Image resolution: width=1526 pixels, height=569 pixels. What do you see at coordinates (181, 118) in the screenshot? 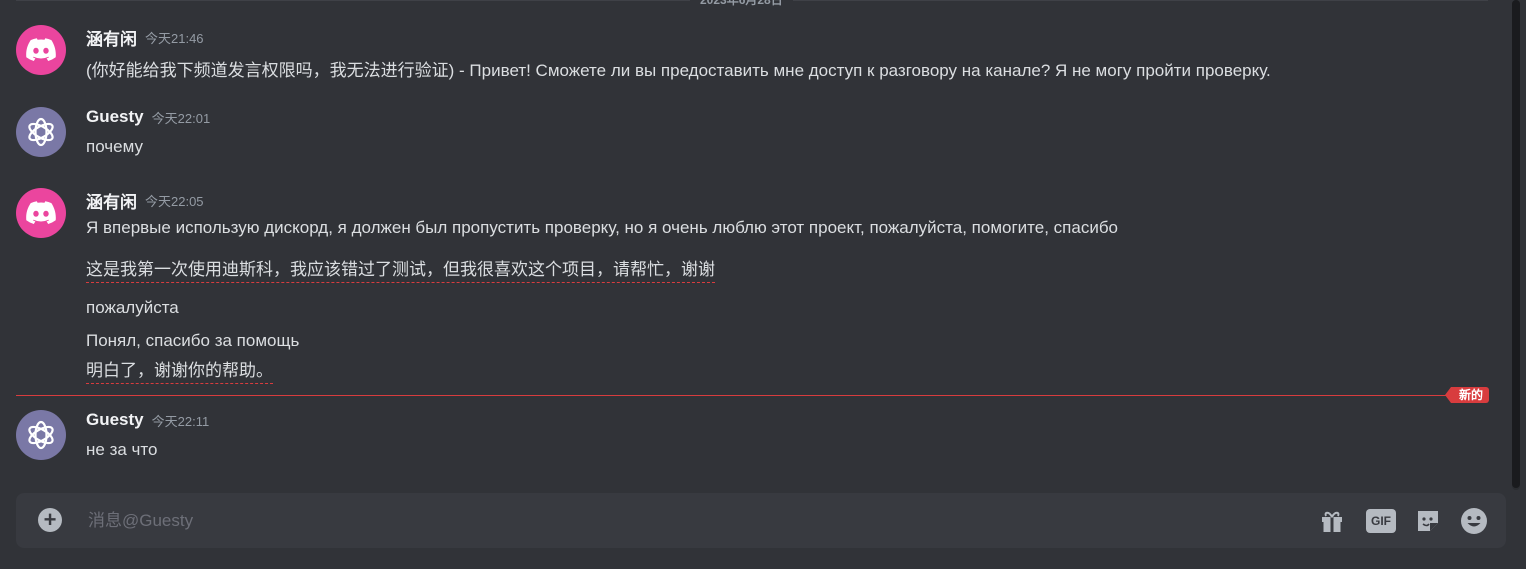
I see `timestamp: 今天22:01` at bounding box center [181, 118].